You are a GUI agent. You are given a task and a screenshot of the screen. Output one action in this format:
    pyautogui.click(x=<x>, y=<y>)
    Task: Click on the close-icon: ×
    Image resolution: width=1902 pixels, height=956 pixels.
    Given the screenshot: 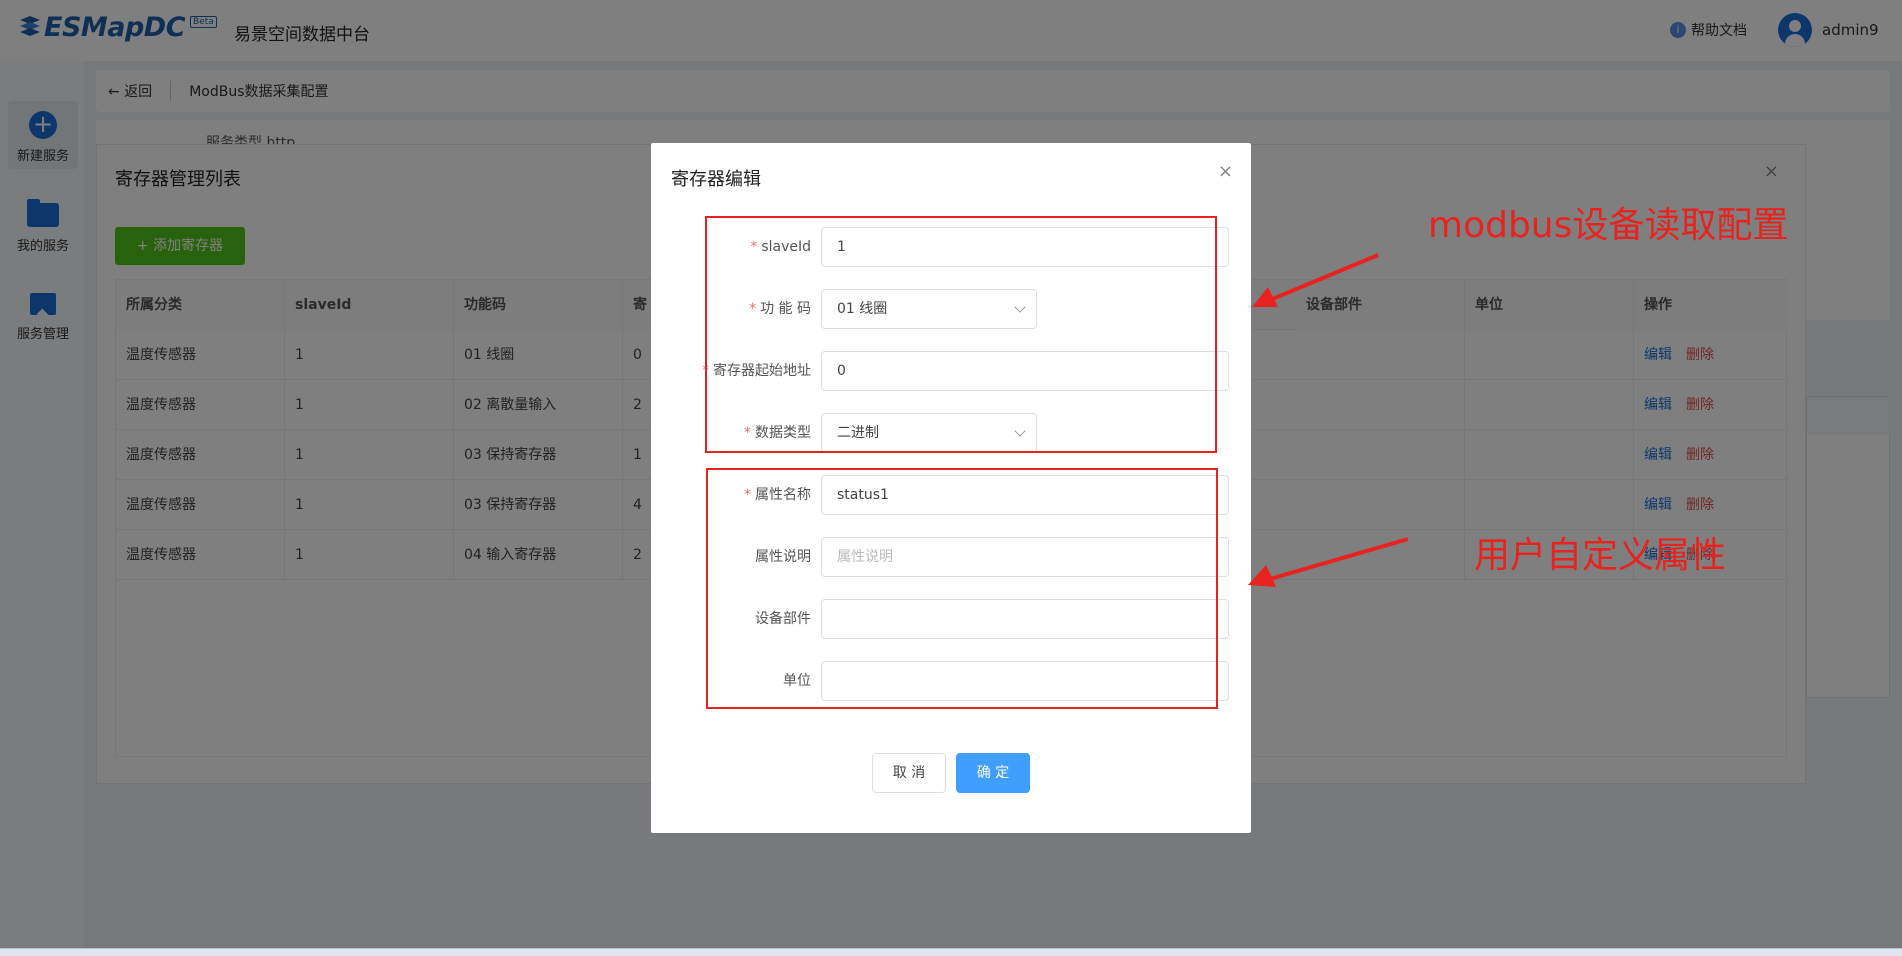 What is the action you would take?
    pyautogui.click(x=1225, y=171)
    